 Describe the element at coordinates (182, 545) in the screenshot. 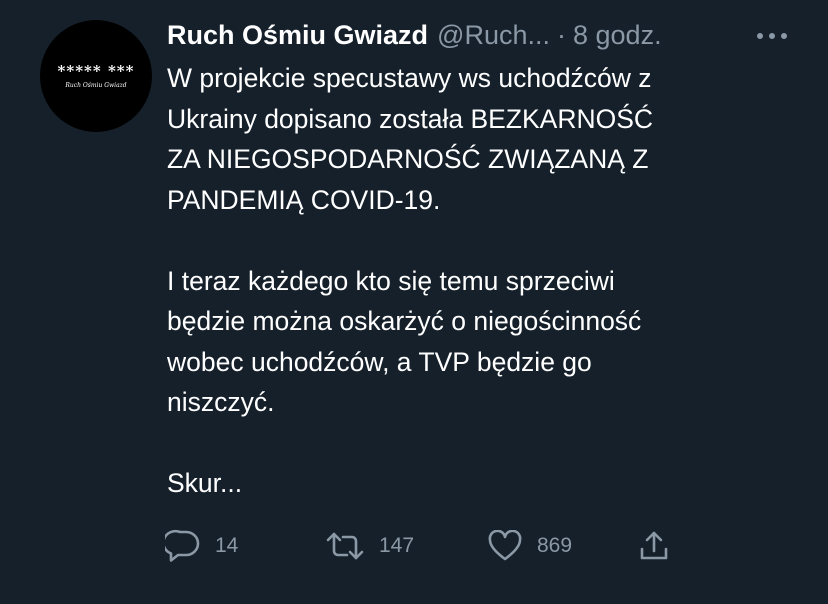

I see `reply-icon` at that location.